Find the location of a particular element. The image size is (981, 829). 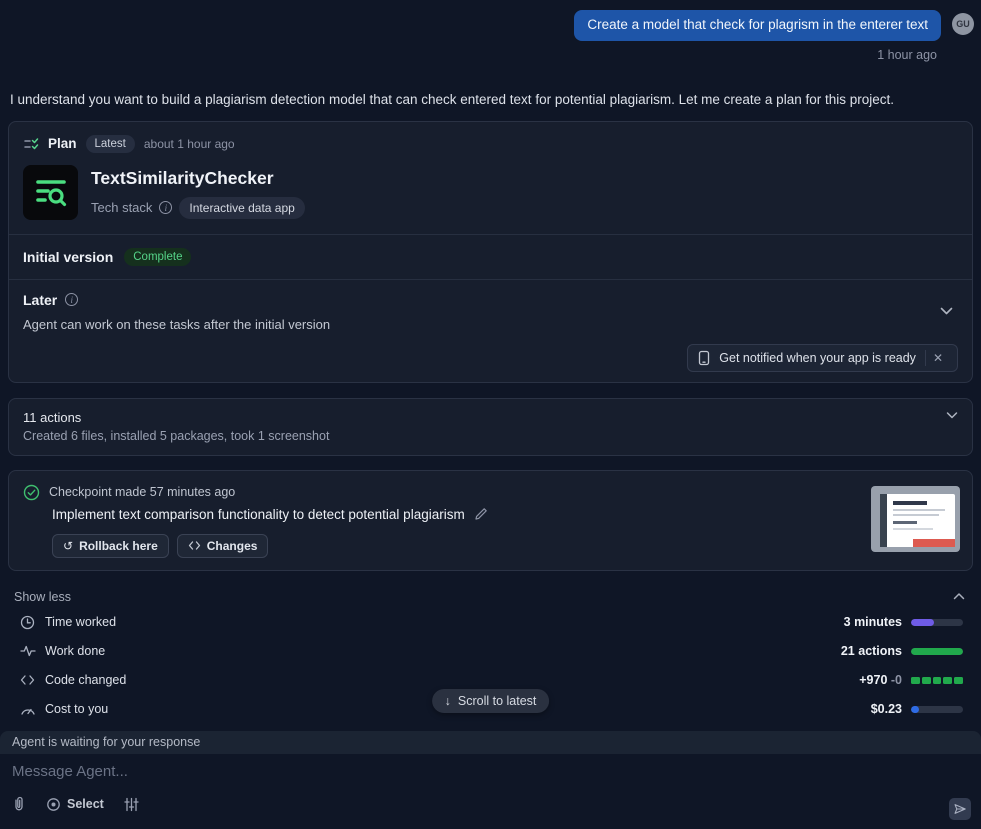

close-icon: ✕ is located at coordinates (937, 357).